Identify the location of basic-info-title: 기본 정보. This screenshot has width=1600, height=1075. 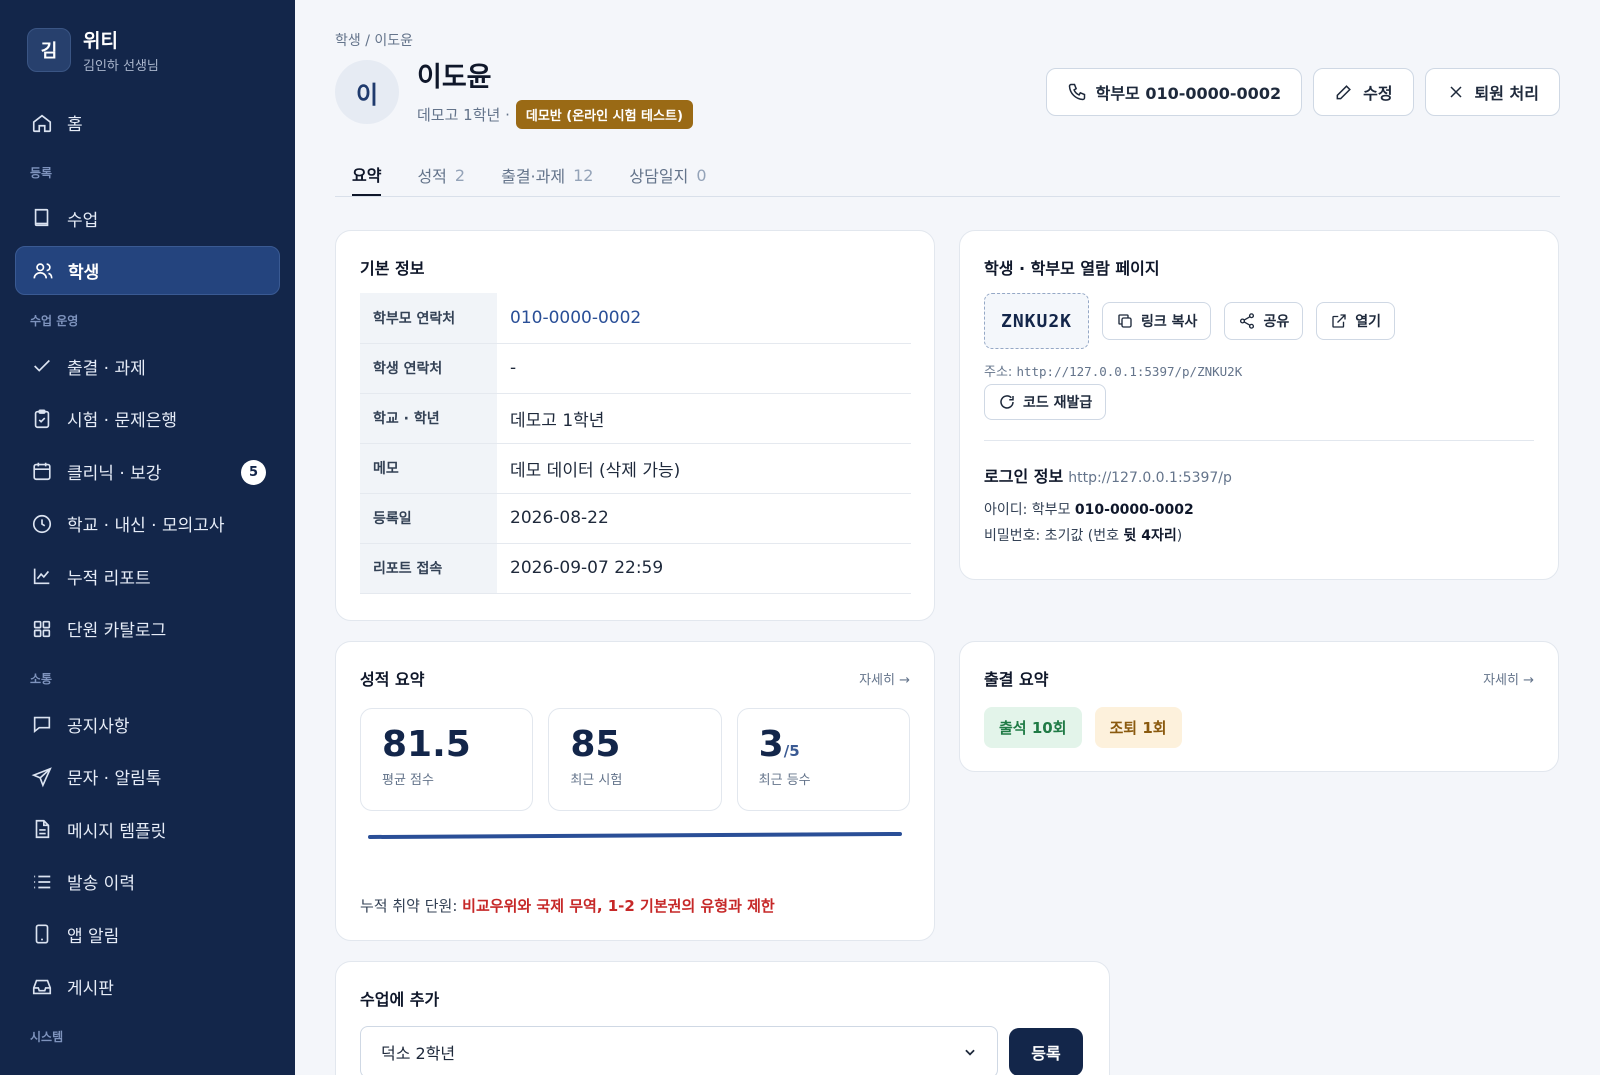
(392, 268).